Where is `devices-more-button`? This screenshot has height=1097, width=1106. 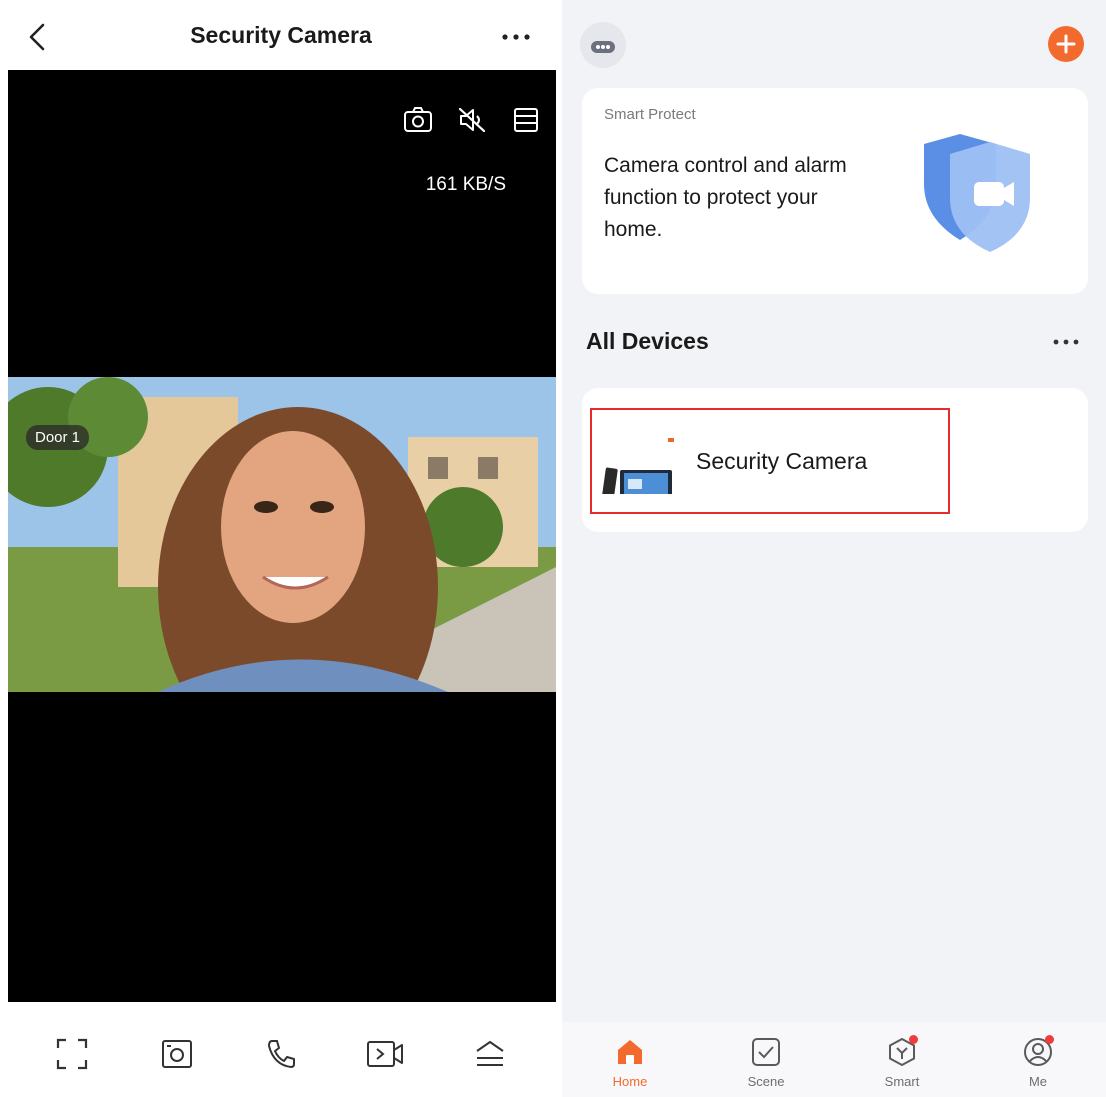 devices-more-button is located at coordinates (1066, 342).